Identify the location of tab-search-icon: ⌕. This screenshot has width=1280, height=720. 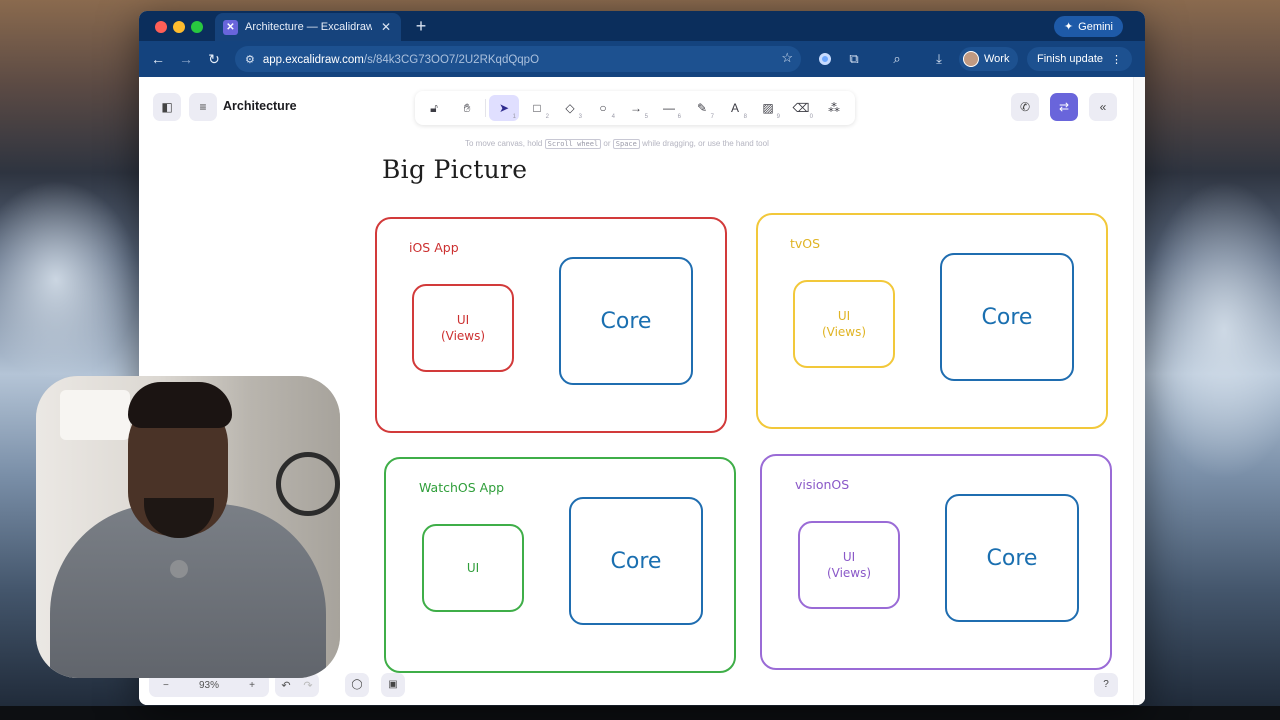
(897, 59).